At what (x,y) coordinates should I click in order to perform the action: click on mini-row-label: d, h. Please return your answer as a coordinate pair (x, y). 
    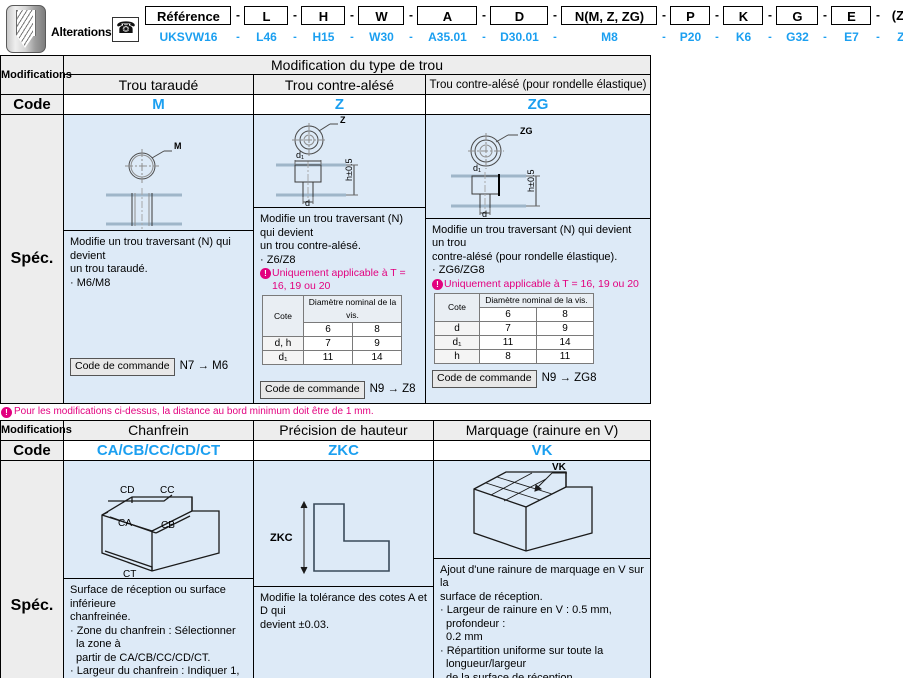
    Looking at the image, I should click on (283, 343).